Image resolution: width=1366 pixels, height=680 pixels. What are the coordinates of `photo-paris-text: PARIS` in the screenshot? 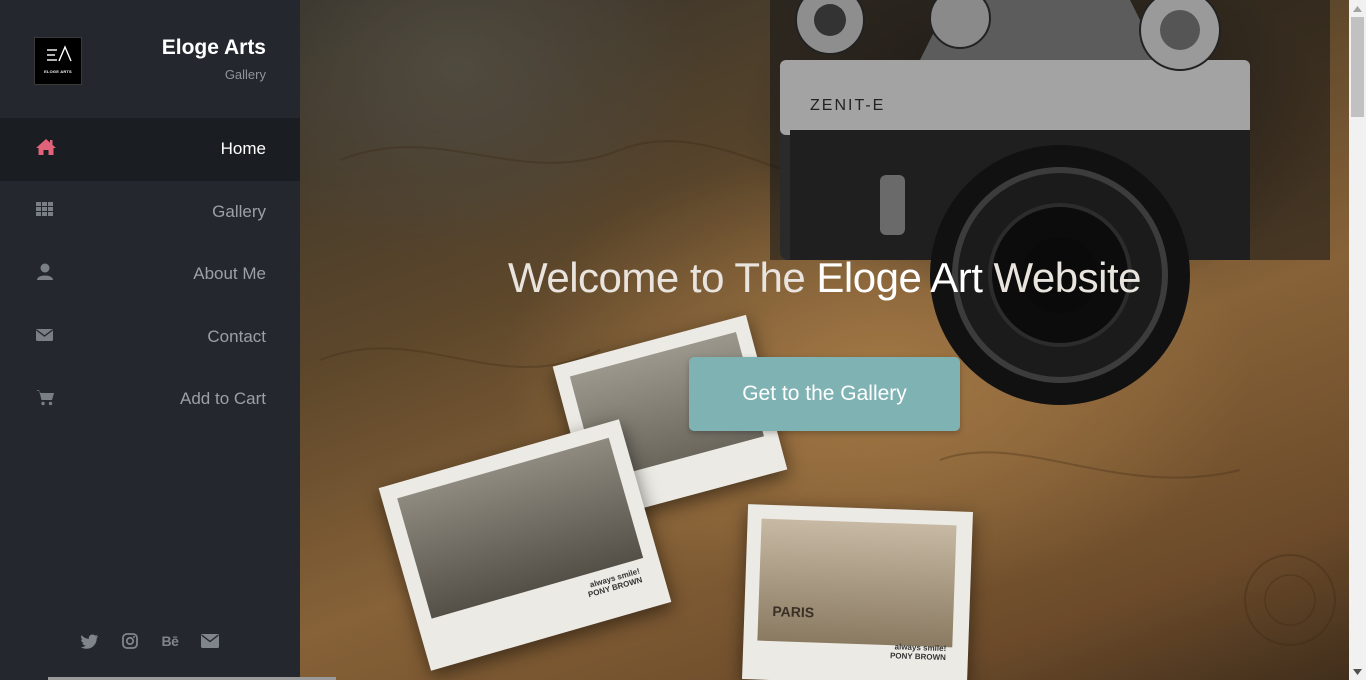 It's located at (793, 612).